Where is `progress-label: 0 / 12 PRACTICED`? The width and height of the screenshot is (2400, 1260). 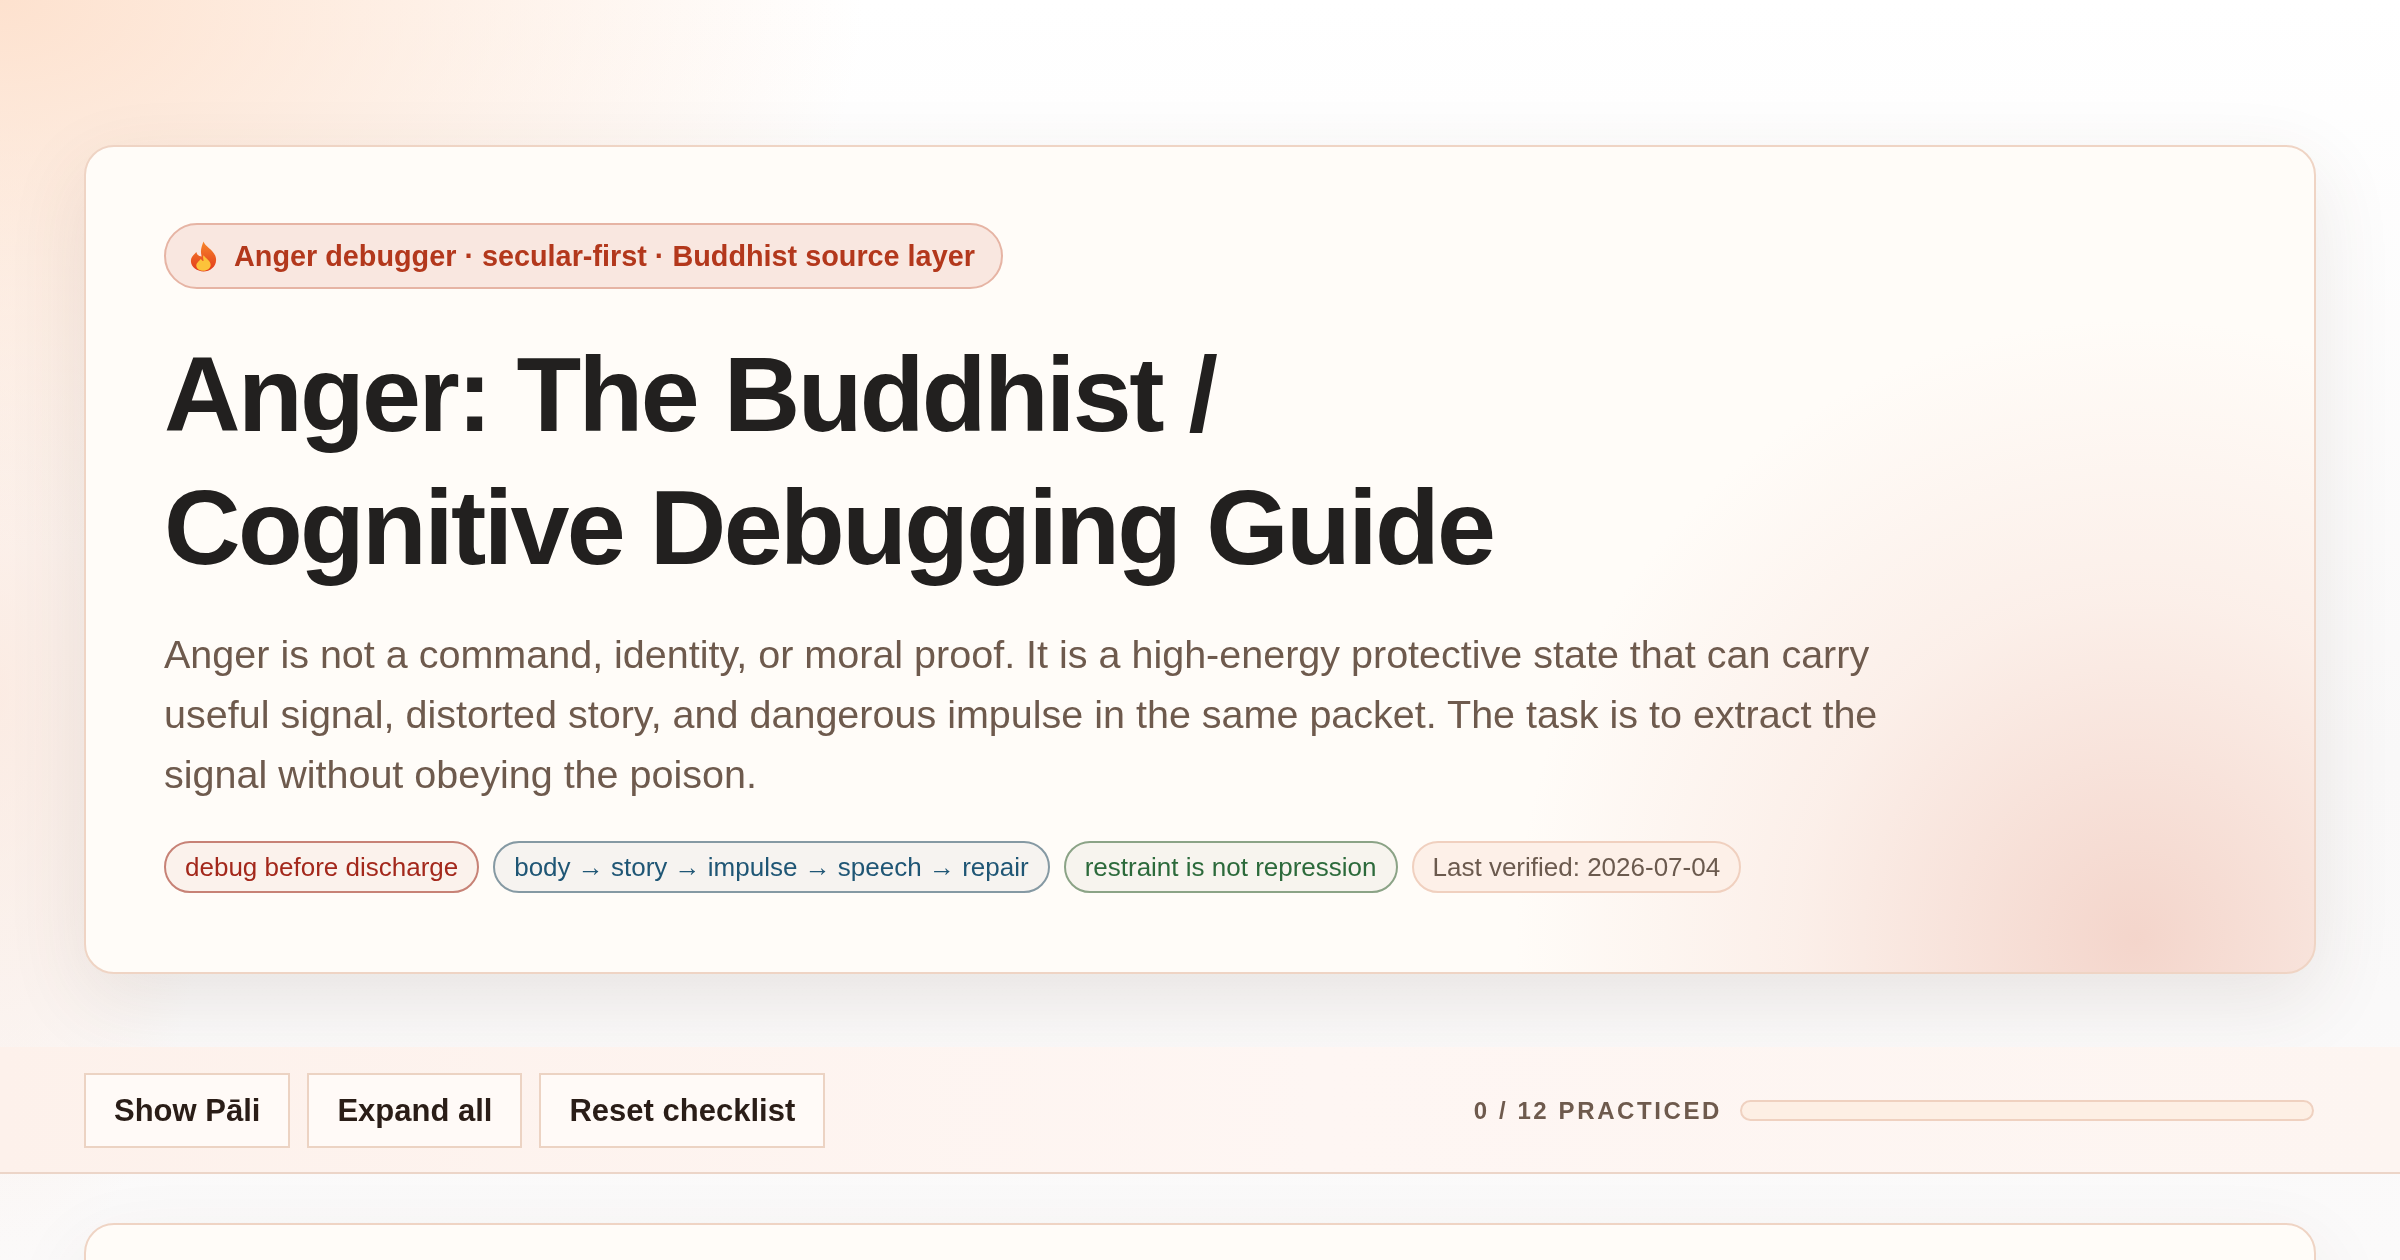
progress-label: 0 / 12 PRACTICED is located at coordinates (1597, 1110).